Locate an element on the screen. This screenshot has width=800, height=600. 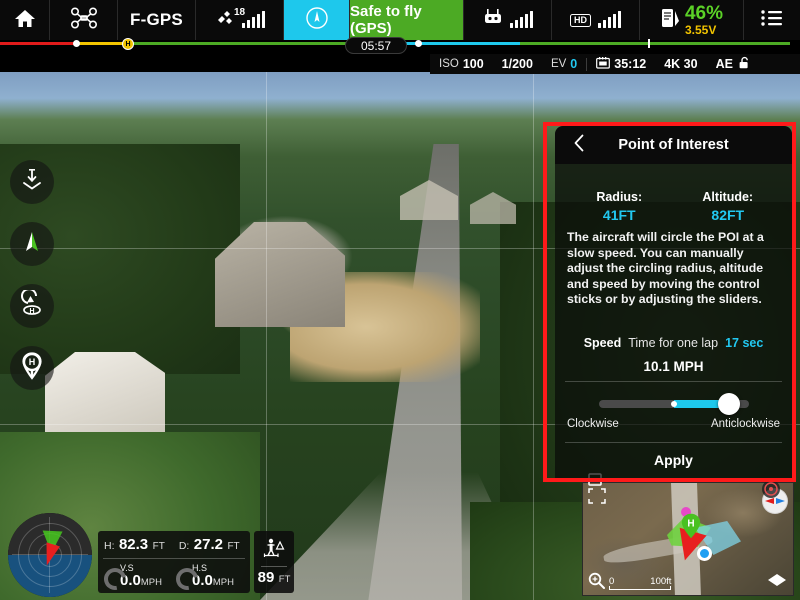
drone-position-dot is located at coordinates (704, 553).